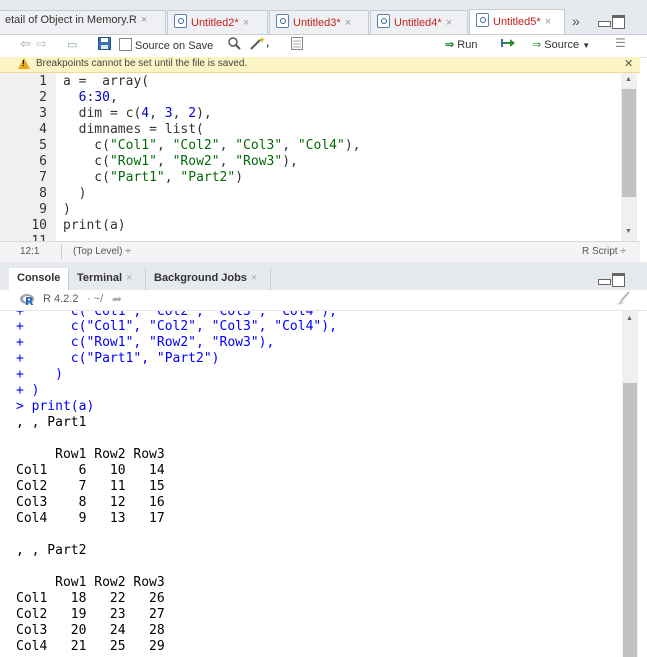  I want to click on code-line: 5 c("Col1", "Col2", "Col3", "Col4"),, so click(310, 146).